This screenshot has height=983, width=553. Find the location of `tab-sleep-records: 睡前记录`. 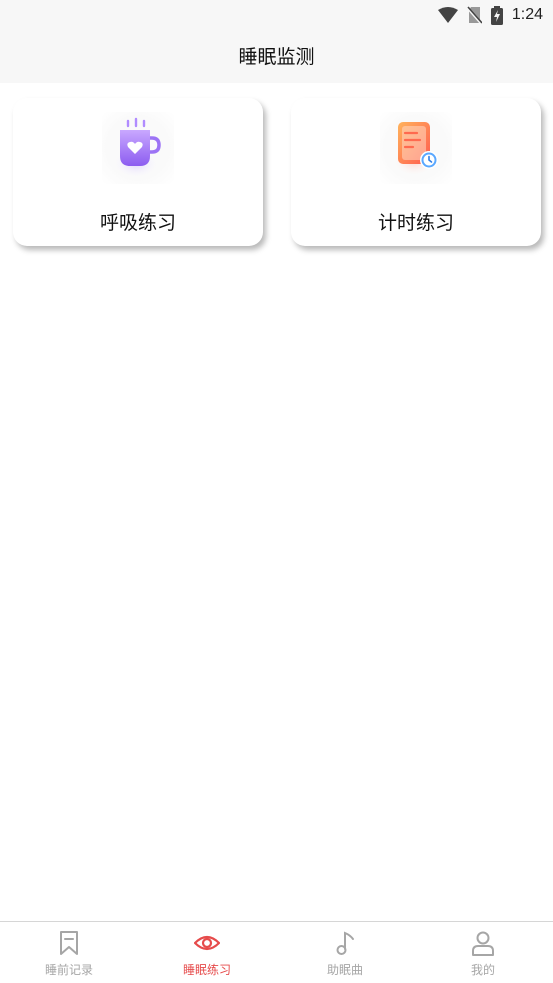

tab-sleep-records: 睡前记录 is located at coordinates (69, 952).